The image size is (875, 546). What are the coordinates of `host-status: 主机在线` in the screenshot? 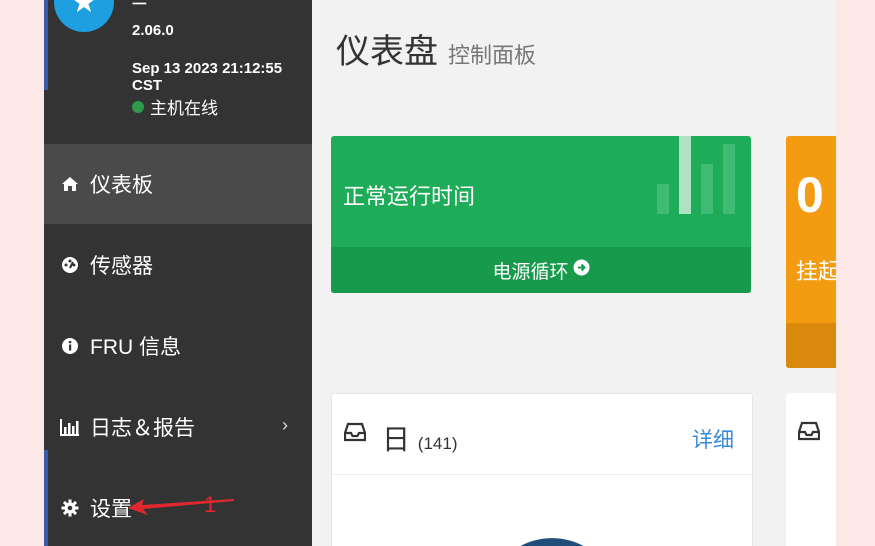 It's located at (175, 106).